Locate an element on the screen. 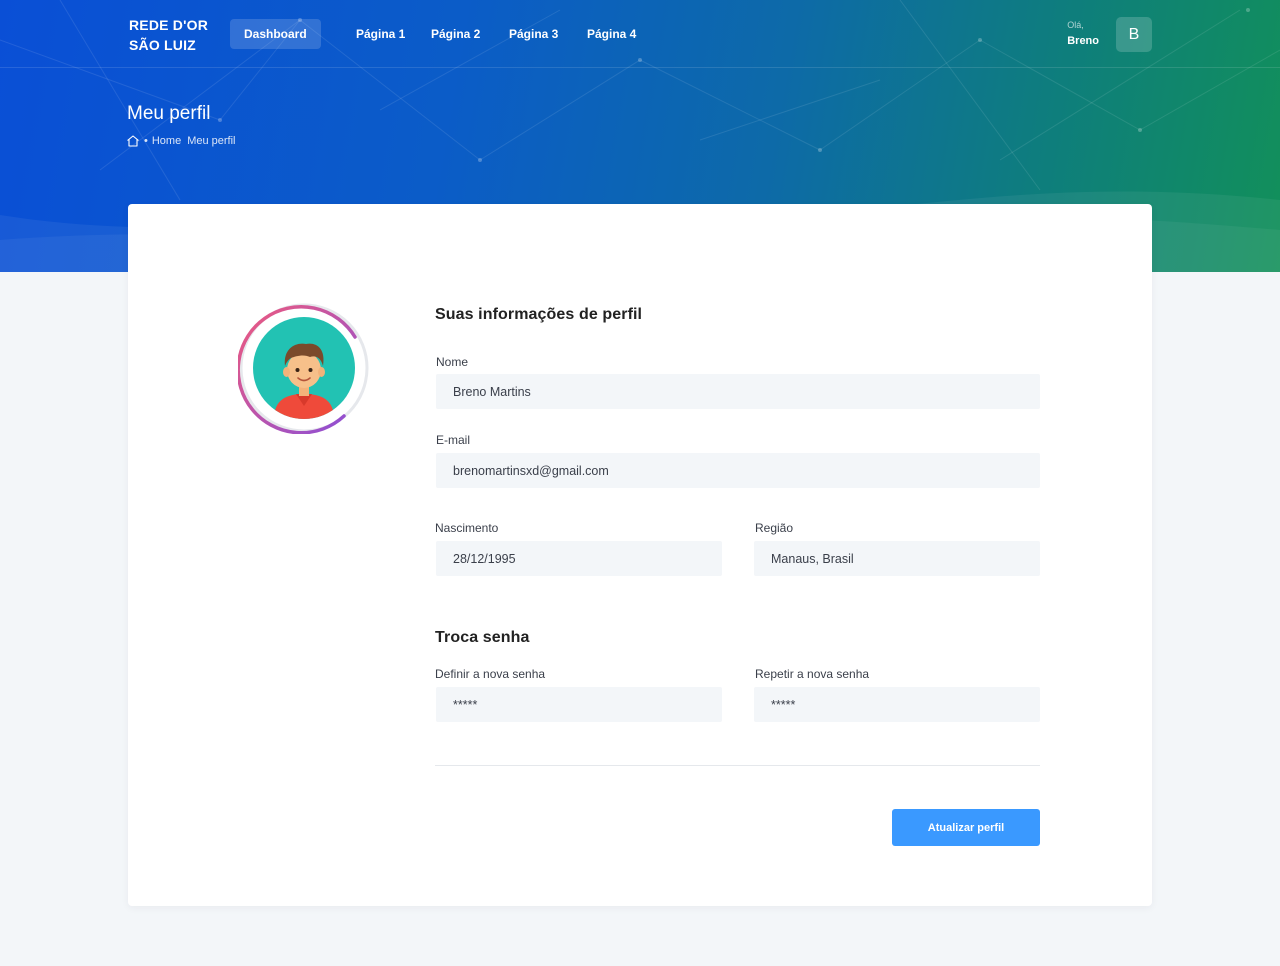 The height and width of the screenshot is (966, 1280). email-label: E-mail is located at coordinates (453, 440).